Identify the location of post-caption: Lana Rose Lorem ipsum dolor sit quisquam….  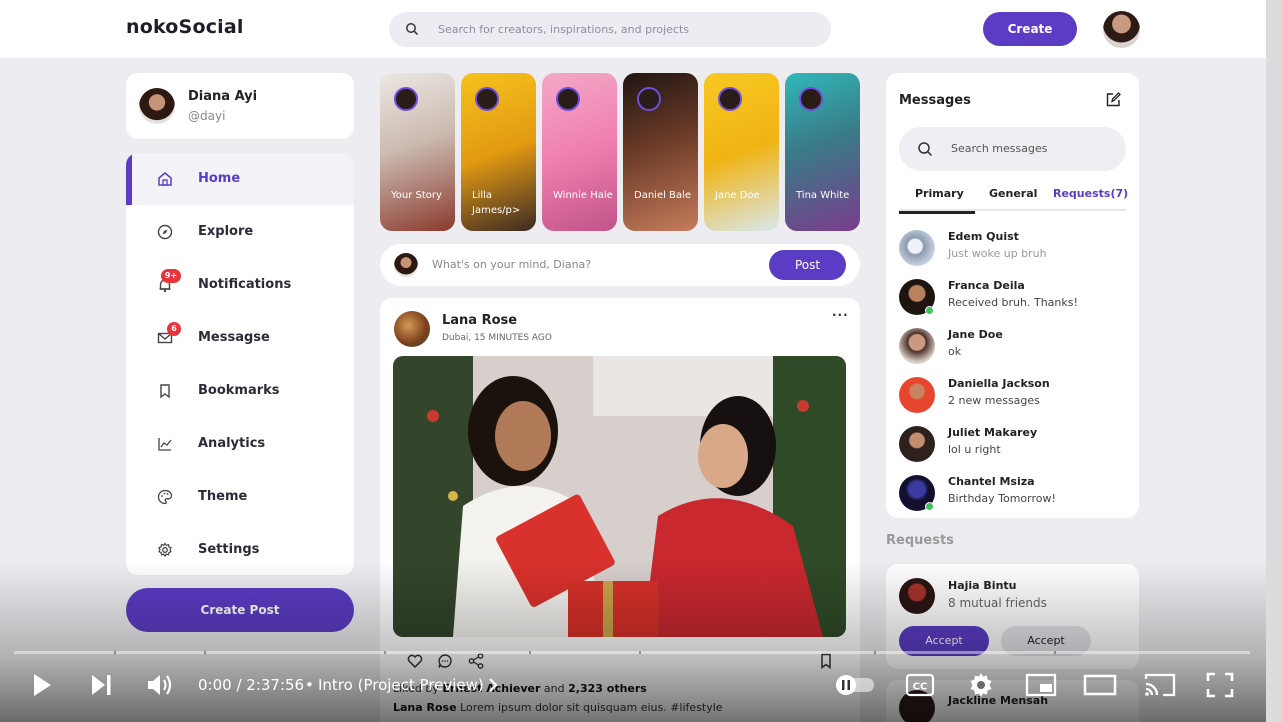
(558, 707).